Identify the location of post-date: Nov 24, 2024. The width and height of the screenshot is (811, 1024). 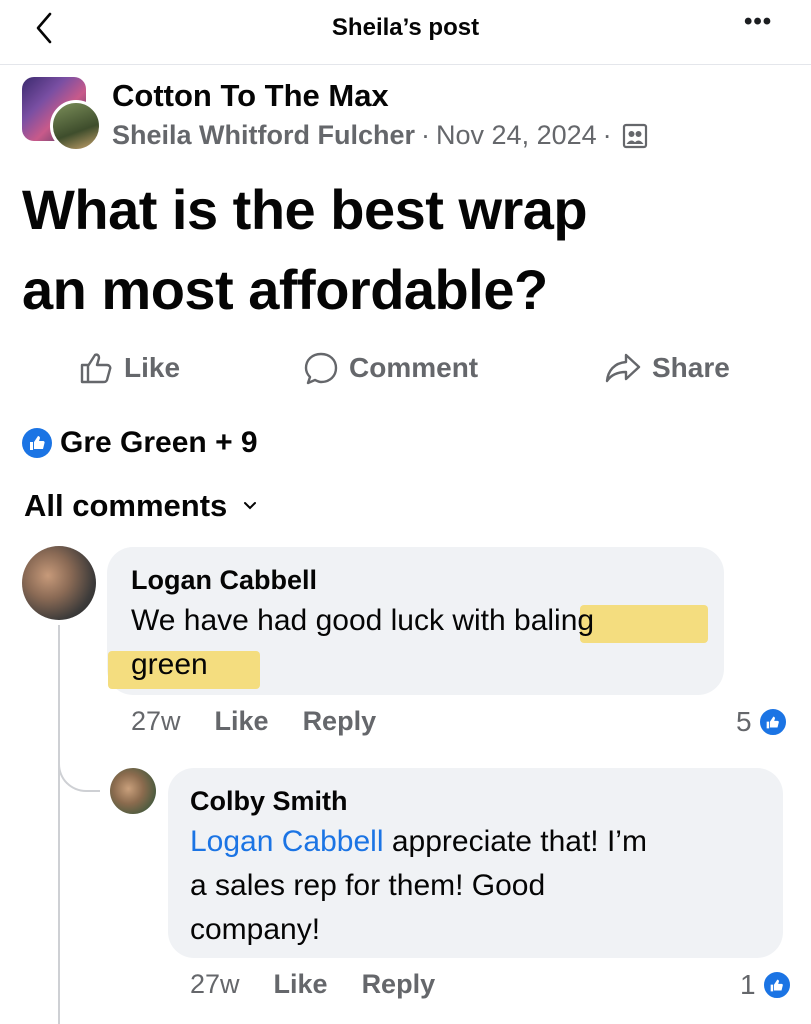
(516, 135).